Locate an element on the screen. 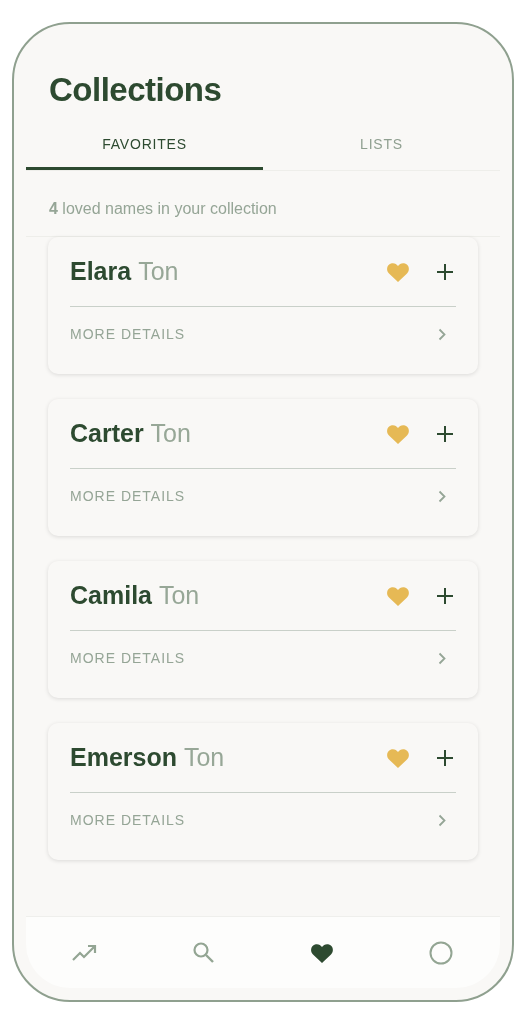 The image size is (526, 1024). tab: FAVORITES is located at coordinates (144, 146).